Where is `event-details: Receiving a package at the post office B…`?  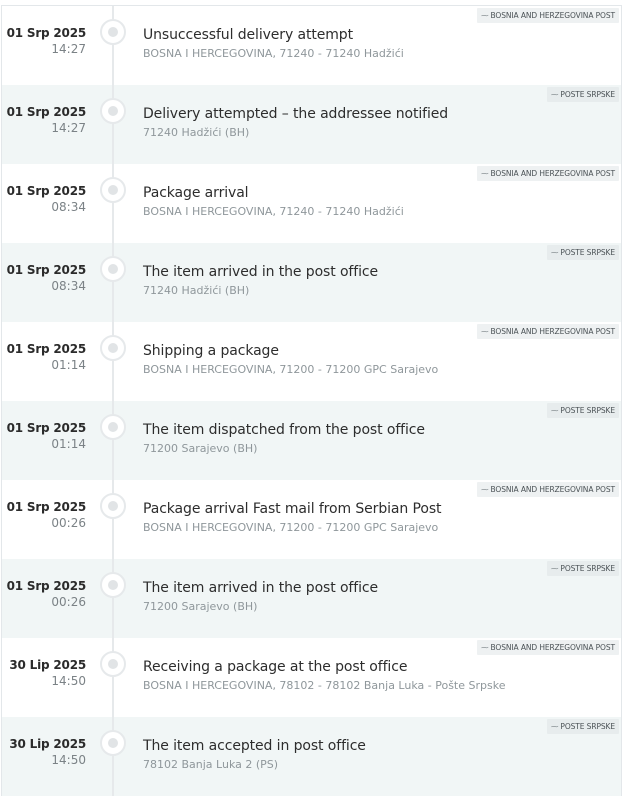
event-details: Receiving a package at the post office B… is located at coordinates (377, 675).